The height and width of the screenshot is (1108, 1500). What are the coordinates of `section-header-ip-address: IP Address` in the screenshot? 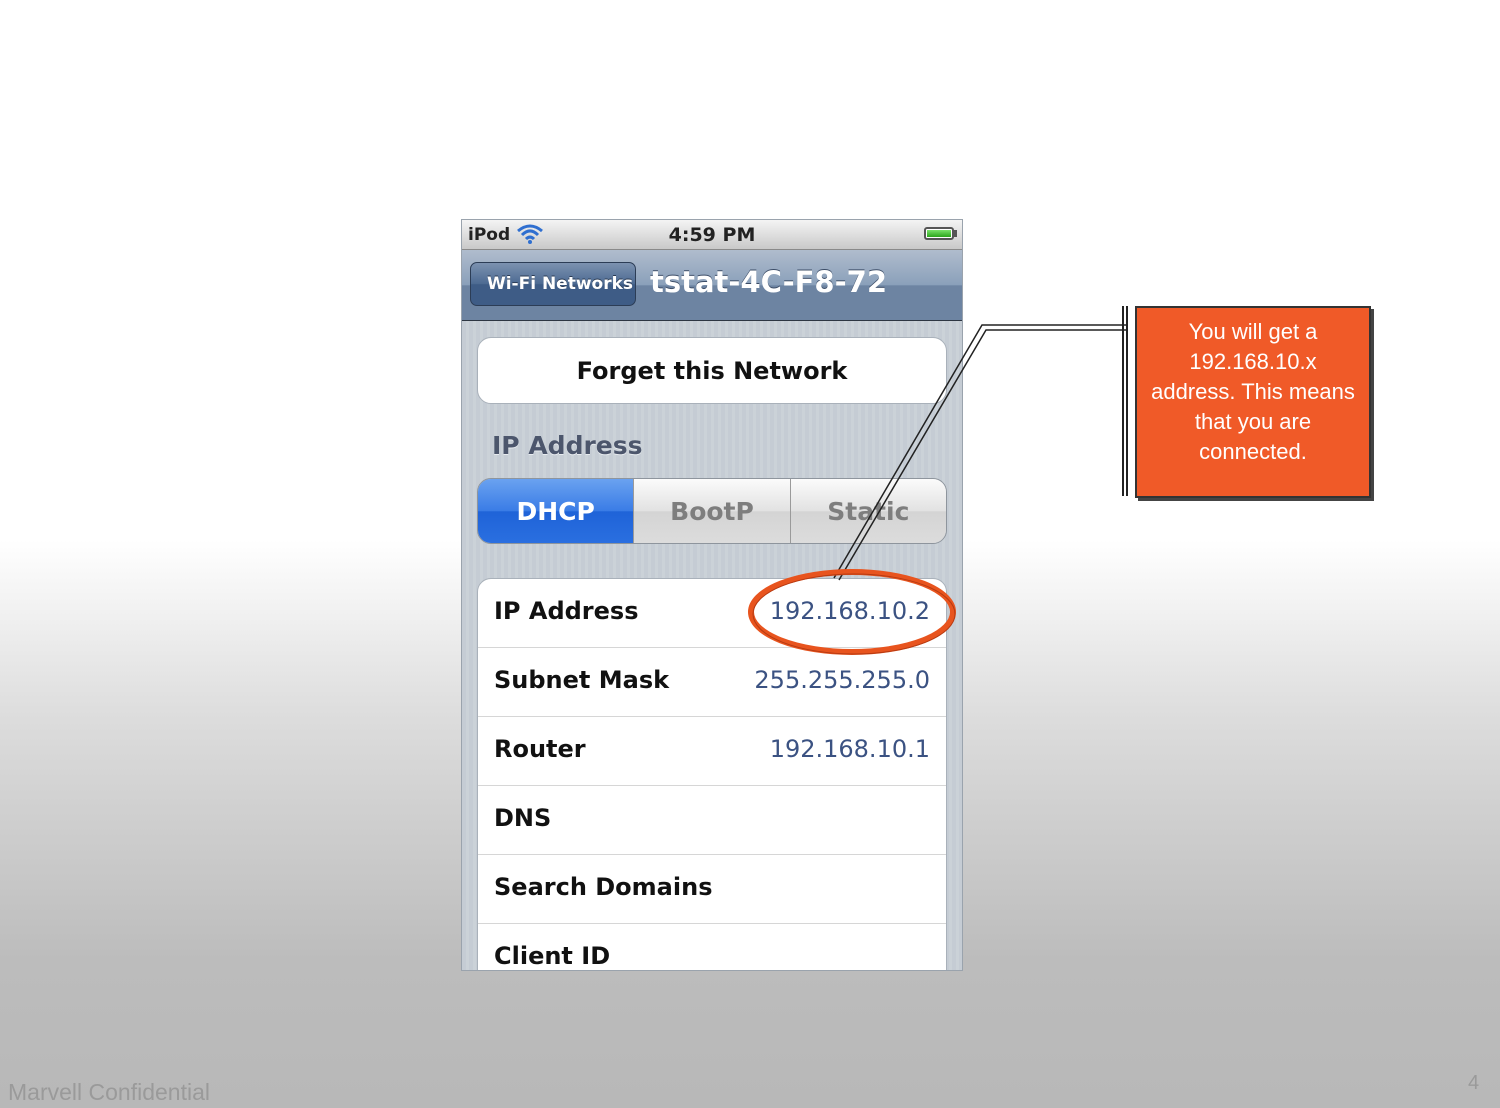 It's located at (567, 445).